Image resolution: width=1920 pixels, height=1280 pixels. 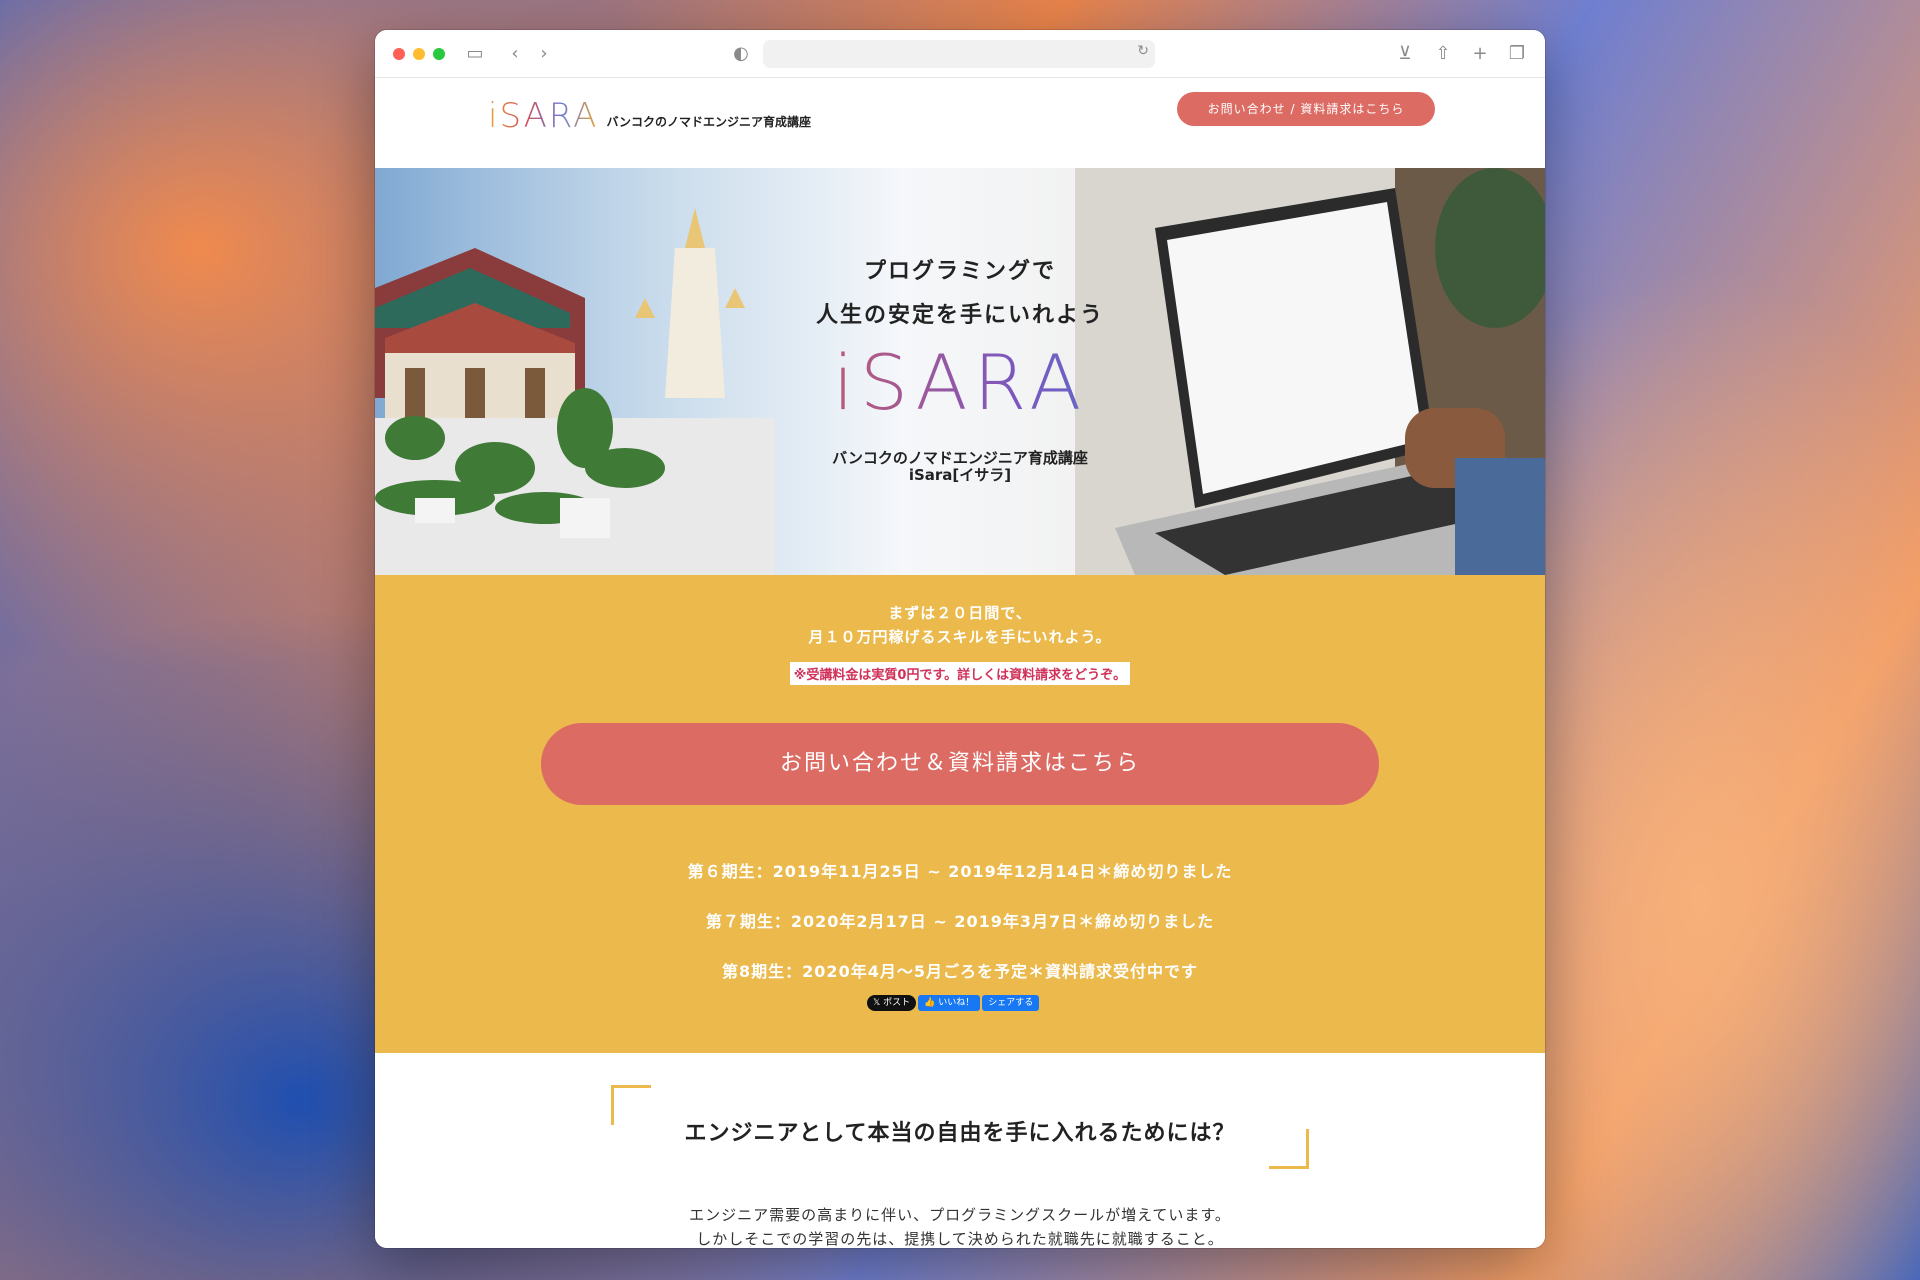 I want to click on hero-headline-line1: プログラミングで, so click(x=959, y=271).